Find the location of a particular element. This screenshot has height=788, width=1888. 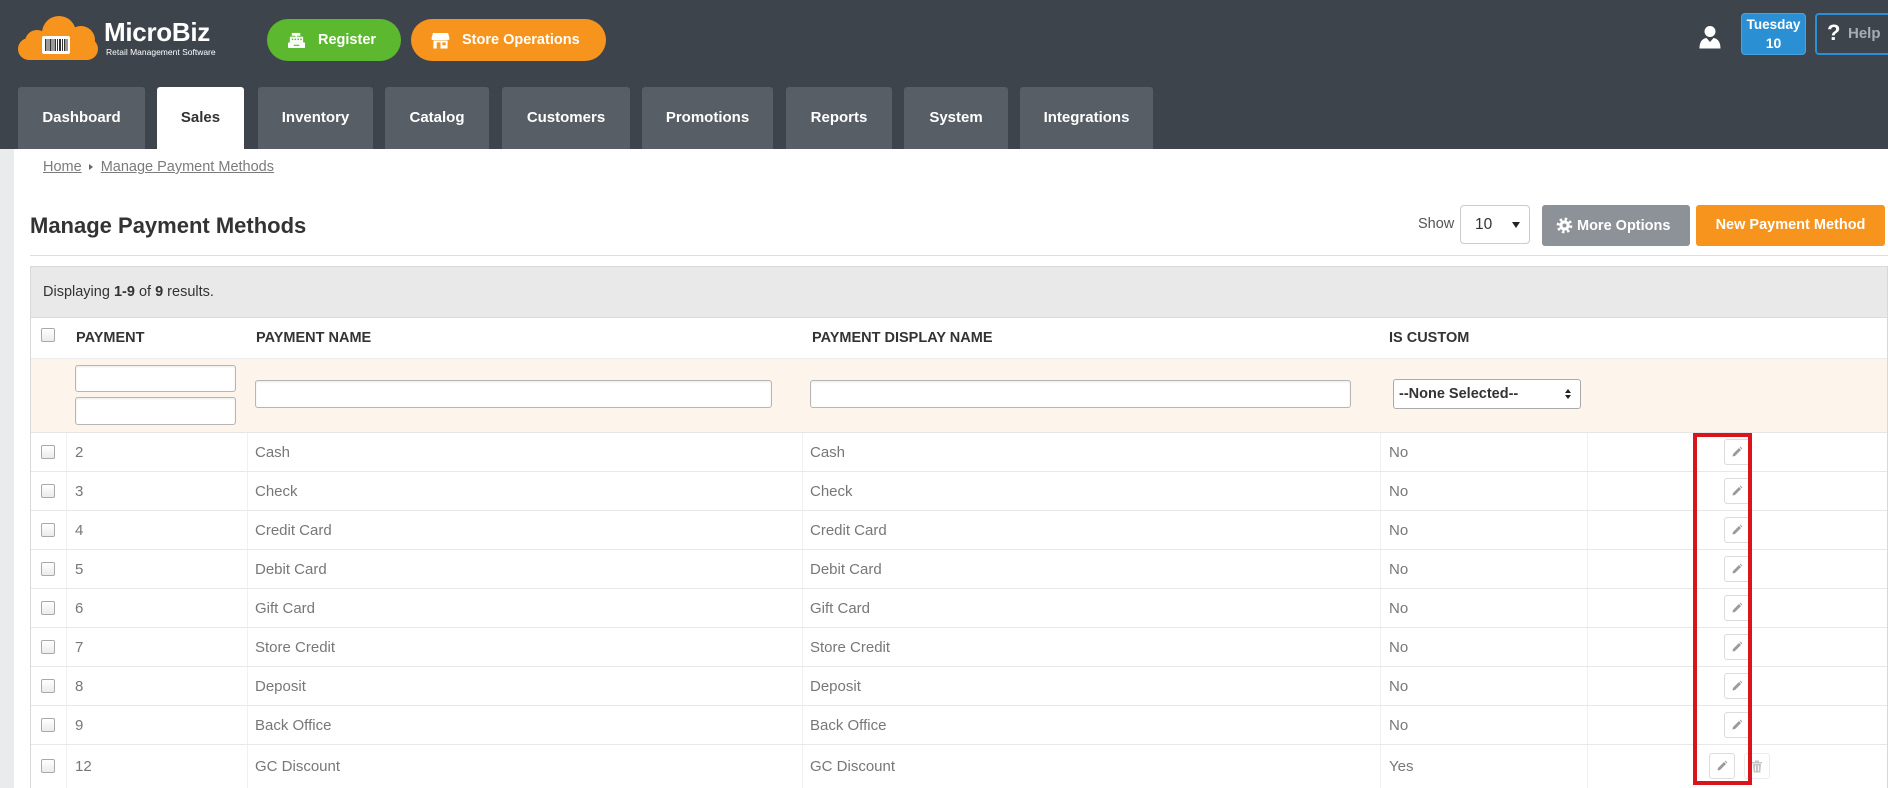

cell-payment: 6 is located at coordinates (79, 608).